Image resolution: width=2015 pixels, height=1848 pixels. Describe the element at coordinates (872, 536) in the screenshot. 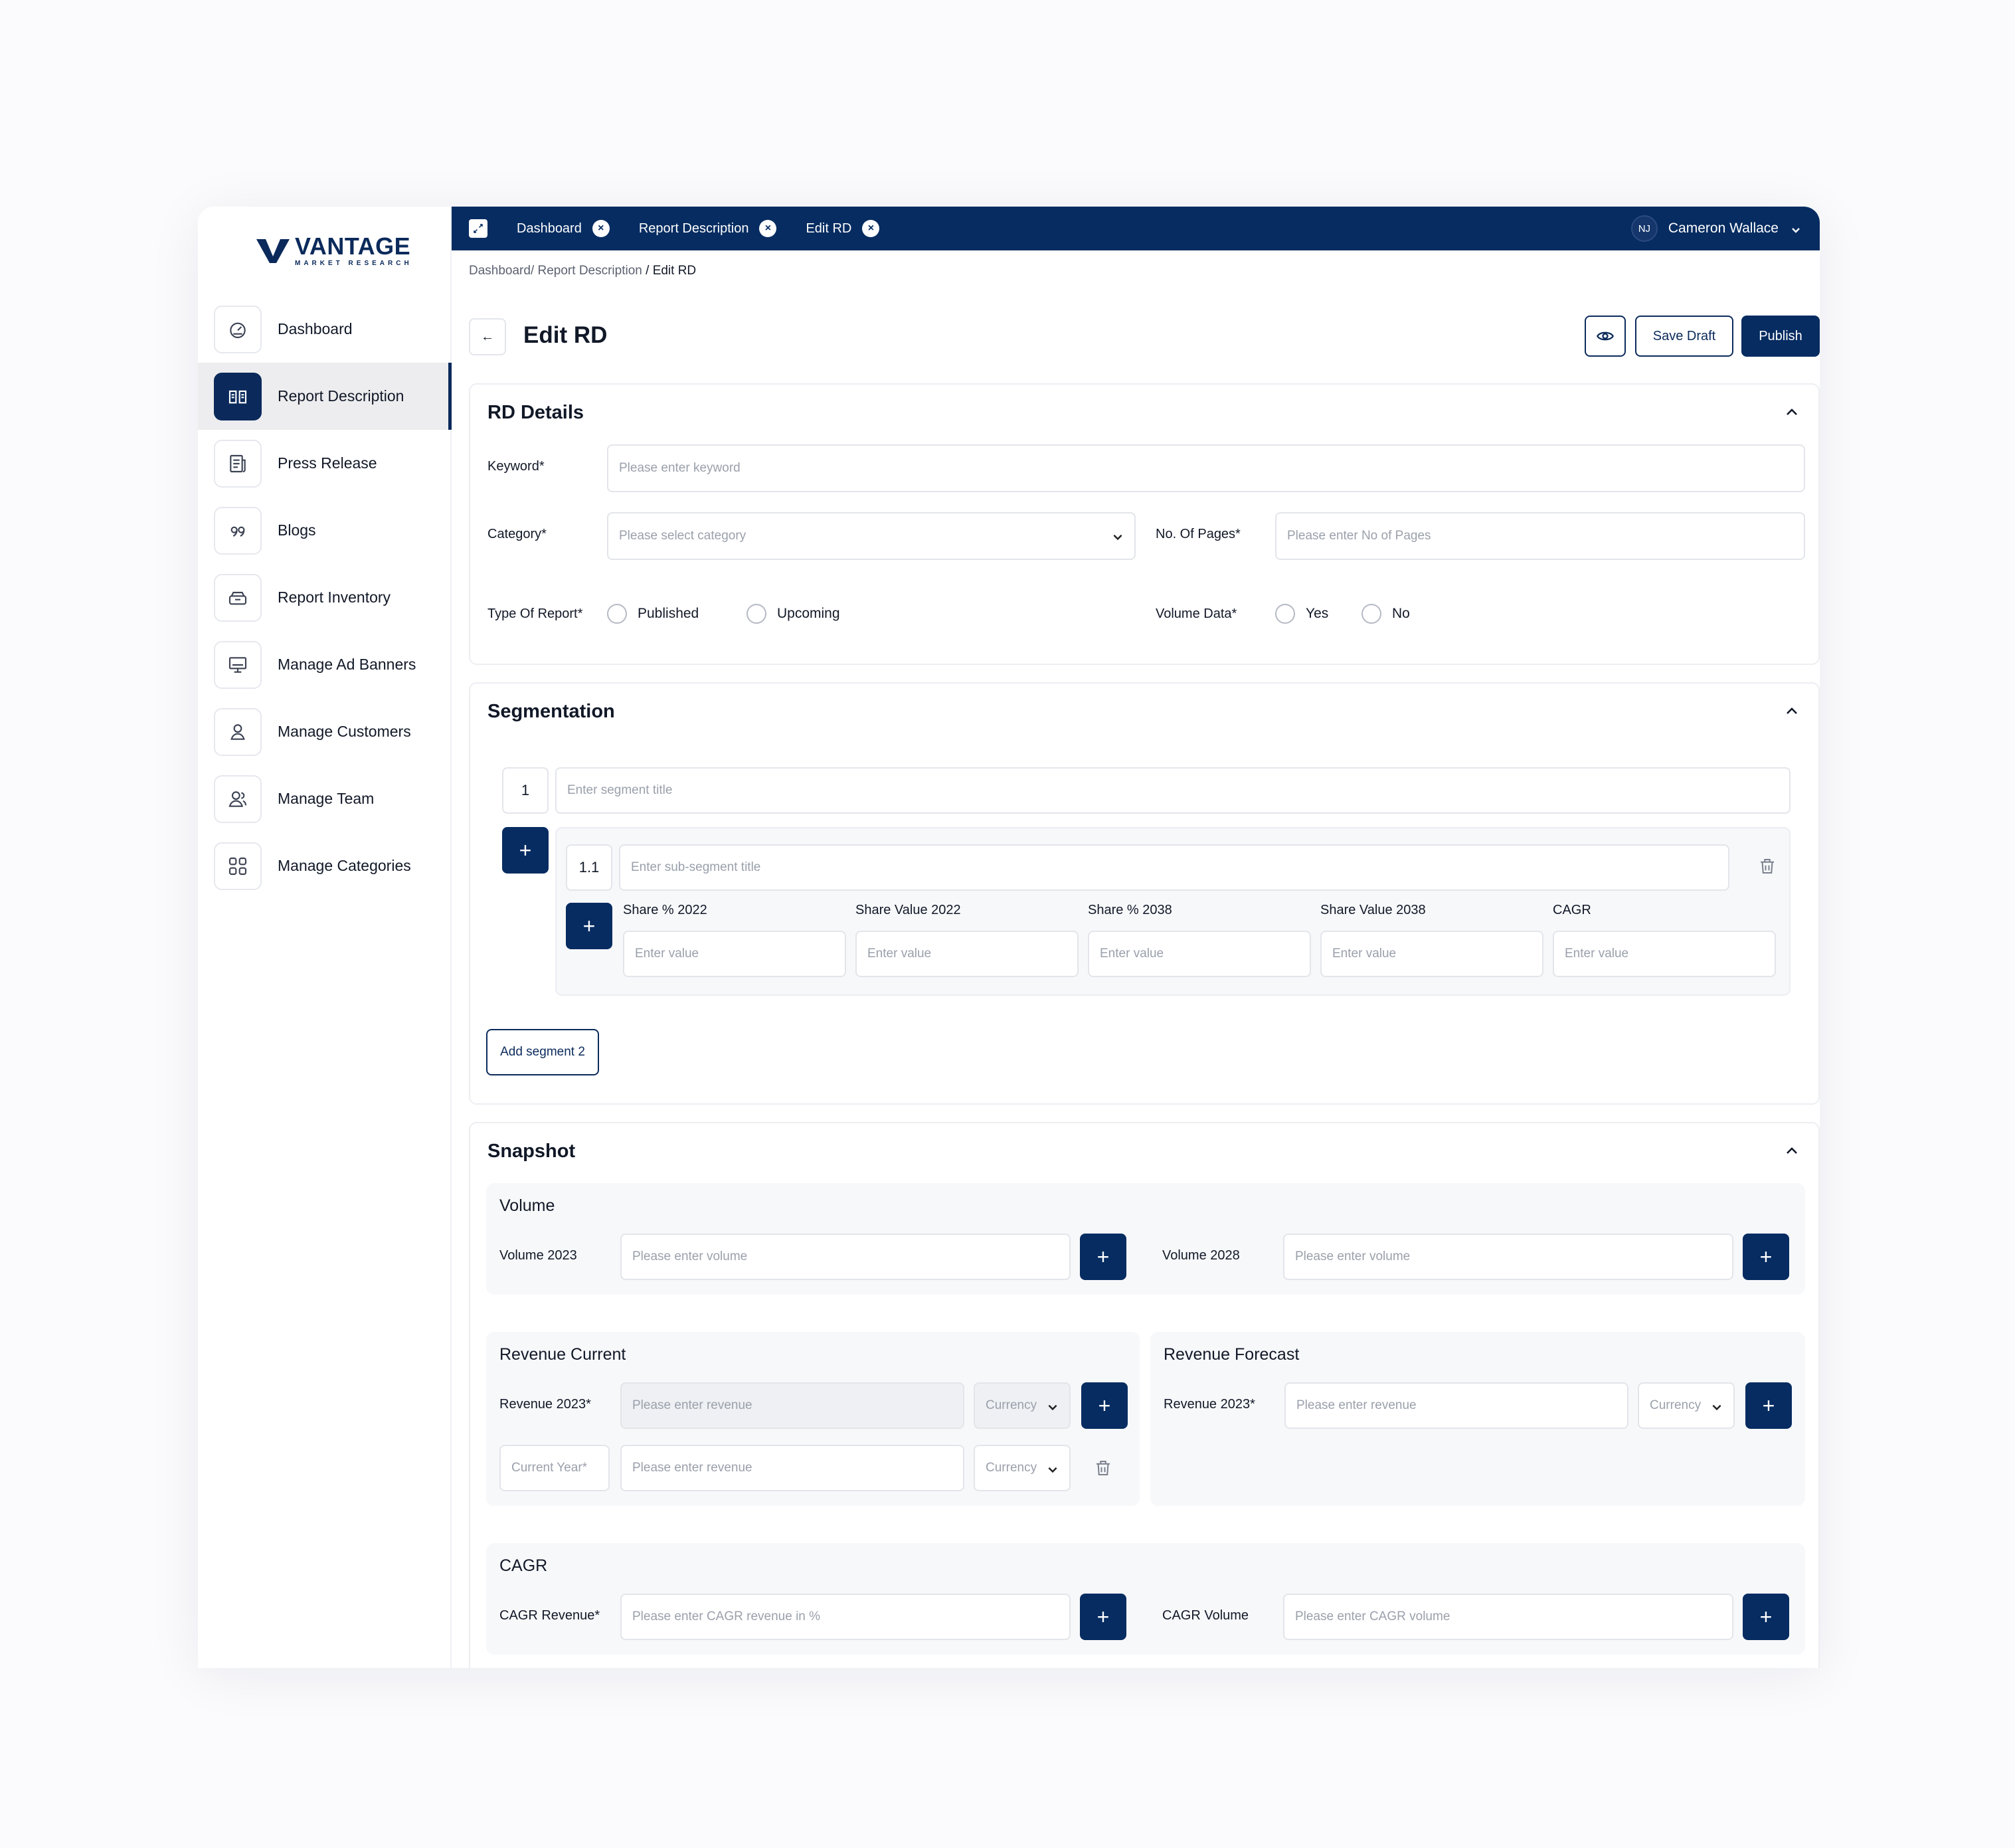

I see `category-select: Please select category` at that location.